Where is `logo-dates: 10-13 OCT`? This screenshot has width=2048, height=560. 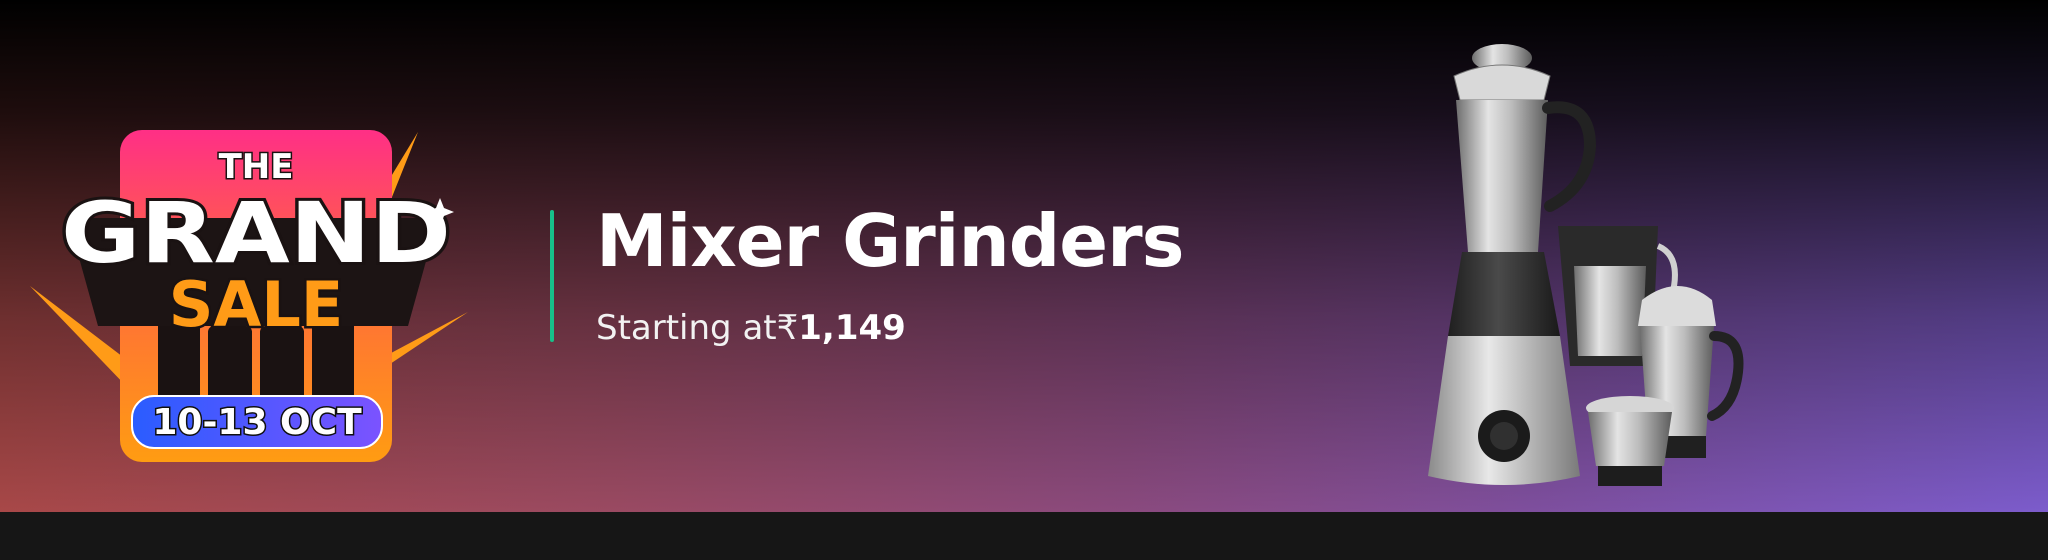
logo-dates: 10-13 OCT is located at coordinates (257, 422).